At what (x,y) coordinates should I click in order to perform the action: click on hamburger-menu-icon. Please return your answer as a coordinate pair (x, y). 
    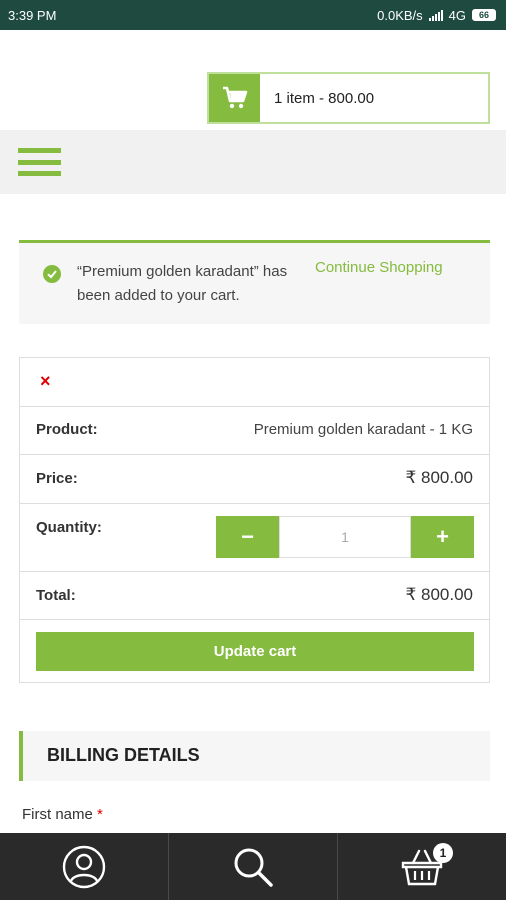
    Looking at the image, I should click on (39, 162).